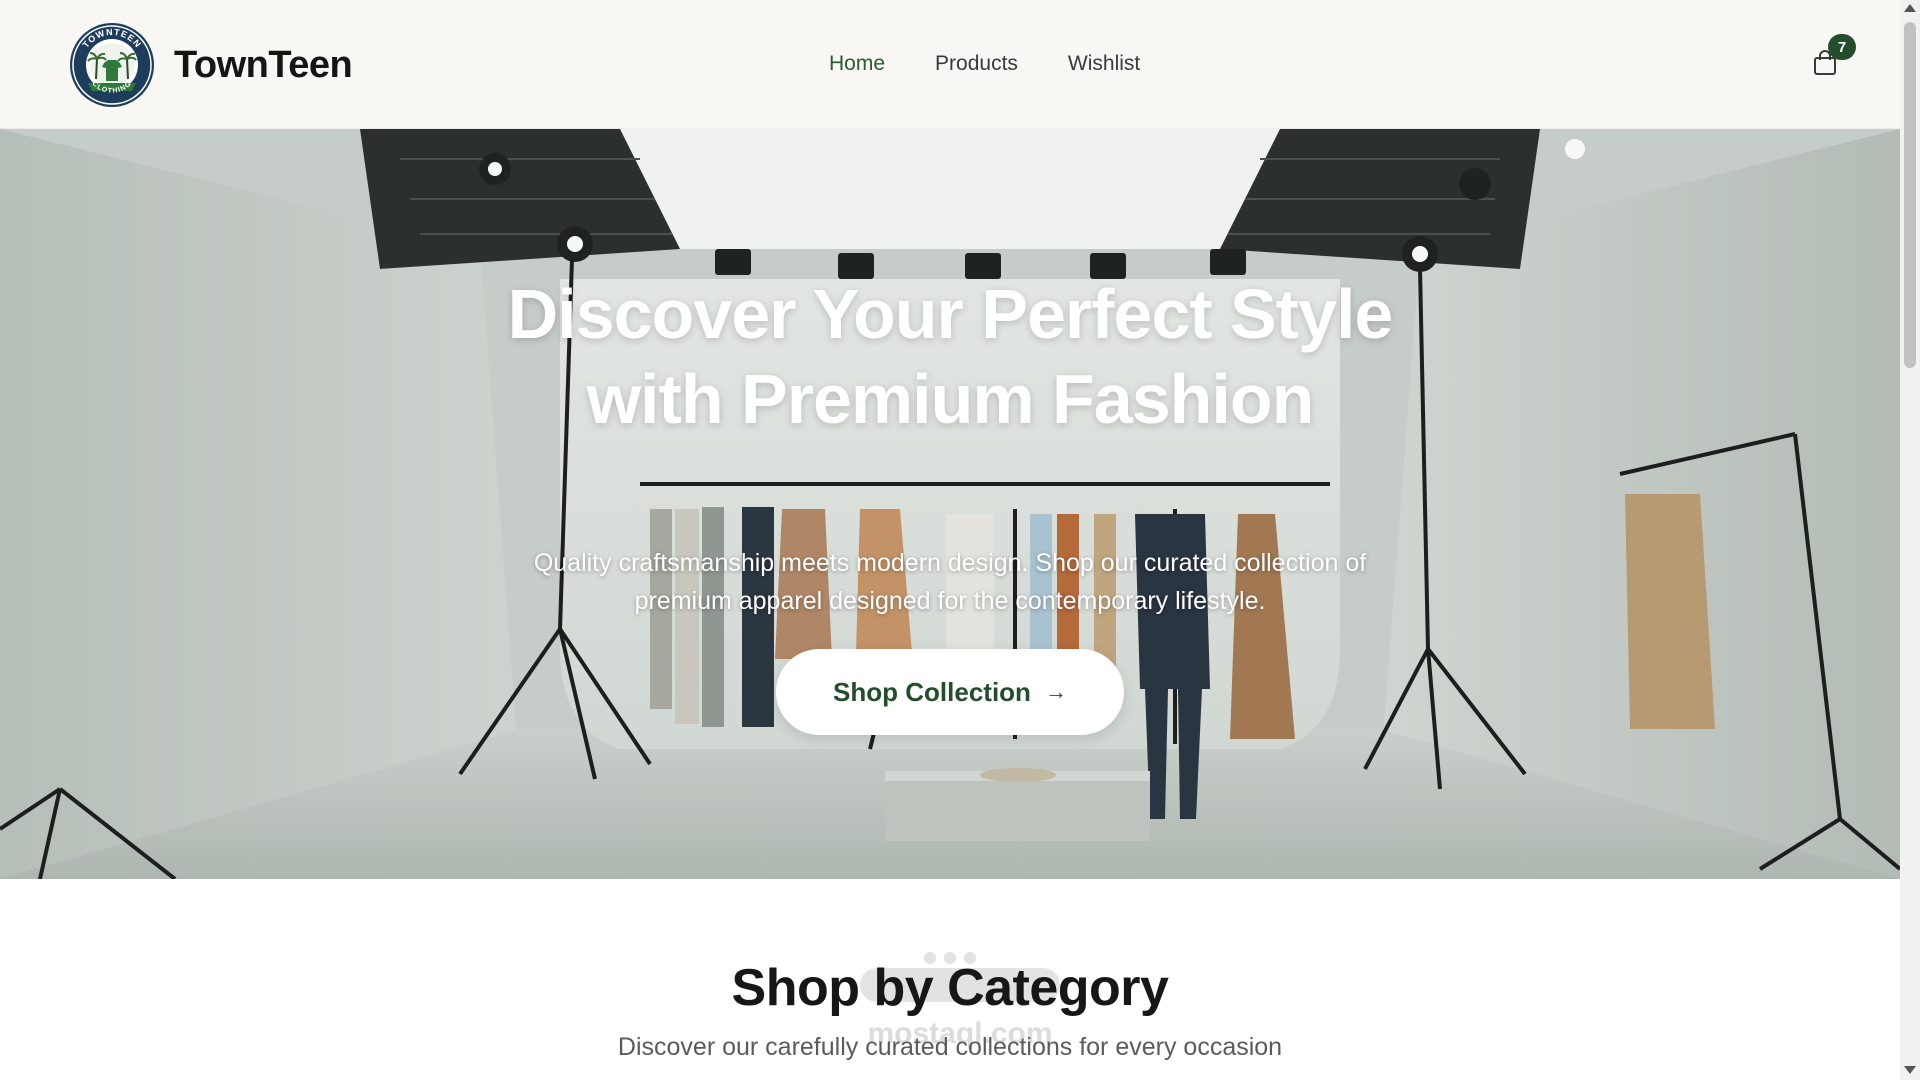  I want to click on category-section-title: Shop by Category, so click(950, 988).